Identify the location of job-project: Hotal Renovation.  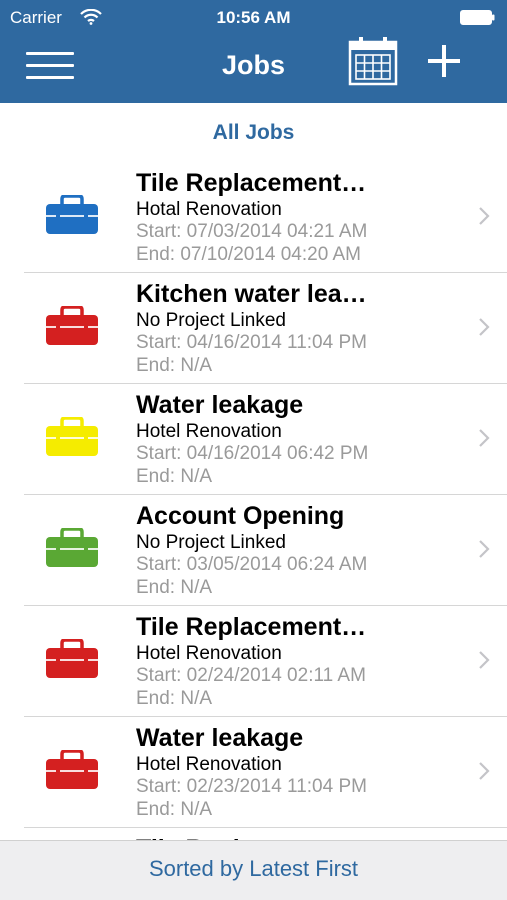
(209, 209).